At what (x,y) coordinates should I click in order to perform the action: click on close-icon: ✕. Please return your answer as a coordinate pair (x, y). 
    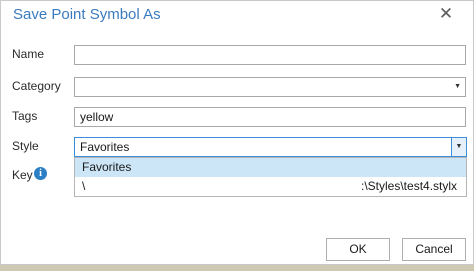
    Looking at the image, I should click on (446, 14).